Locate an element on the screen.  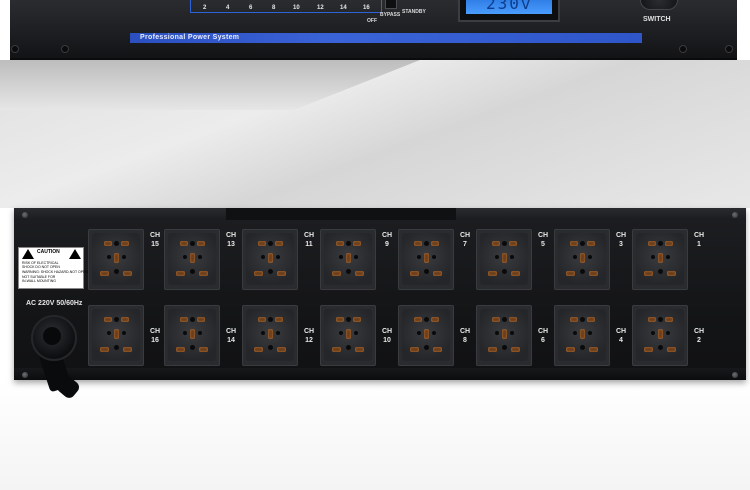
channel-number: 3 is located at coordinates (621, 244).